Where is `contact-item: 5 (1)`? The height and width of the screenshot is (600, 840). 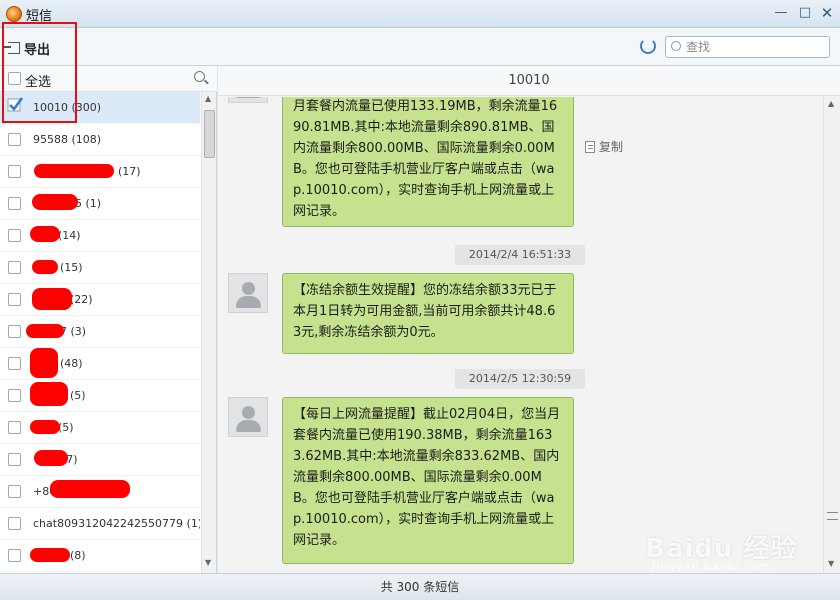
contact-item: 5 (1) is located at coordinates (100, 204).